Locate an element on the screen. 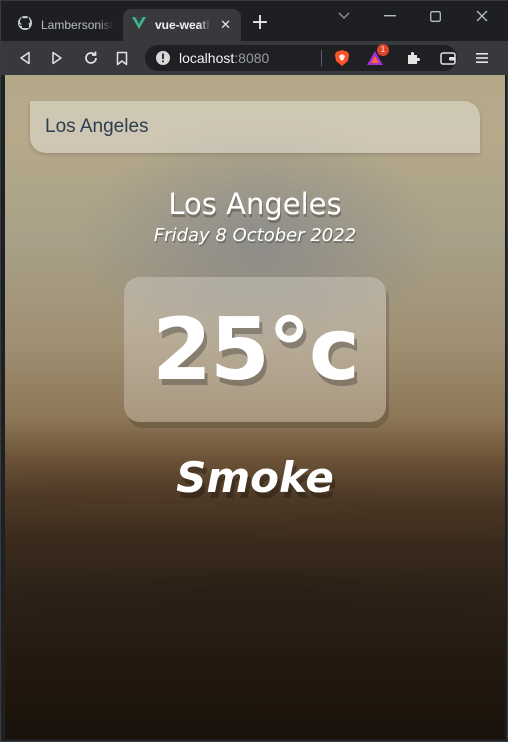 This screenshot has height=742, width=508. reload-icon is located at coordinates (91, 58).